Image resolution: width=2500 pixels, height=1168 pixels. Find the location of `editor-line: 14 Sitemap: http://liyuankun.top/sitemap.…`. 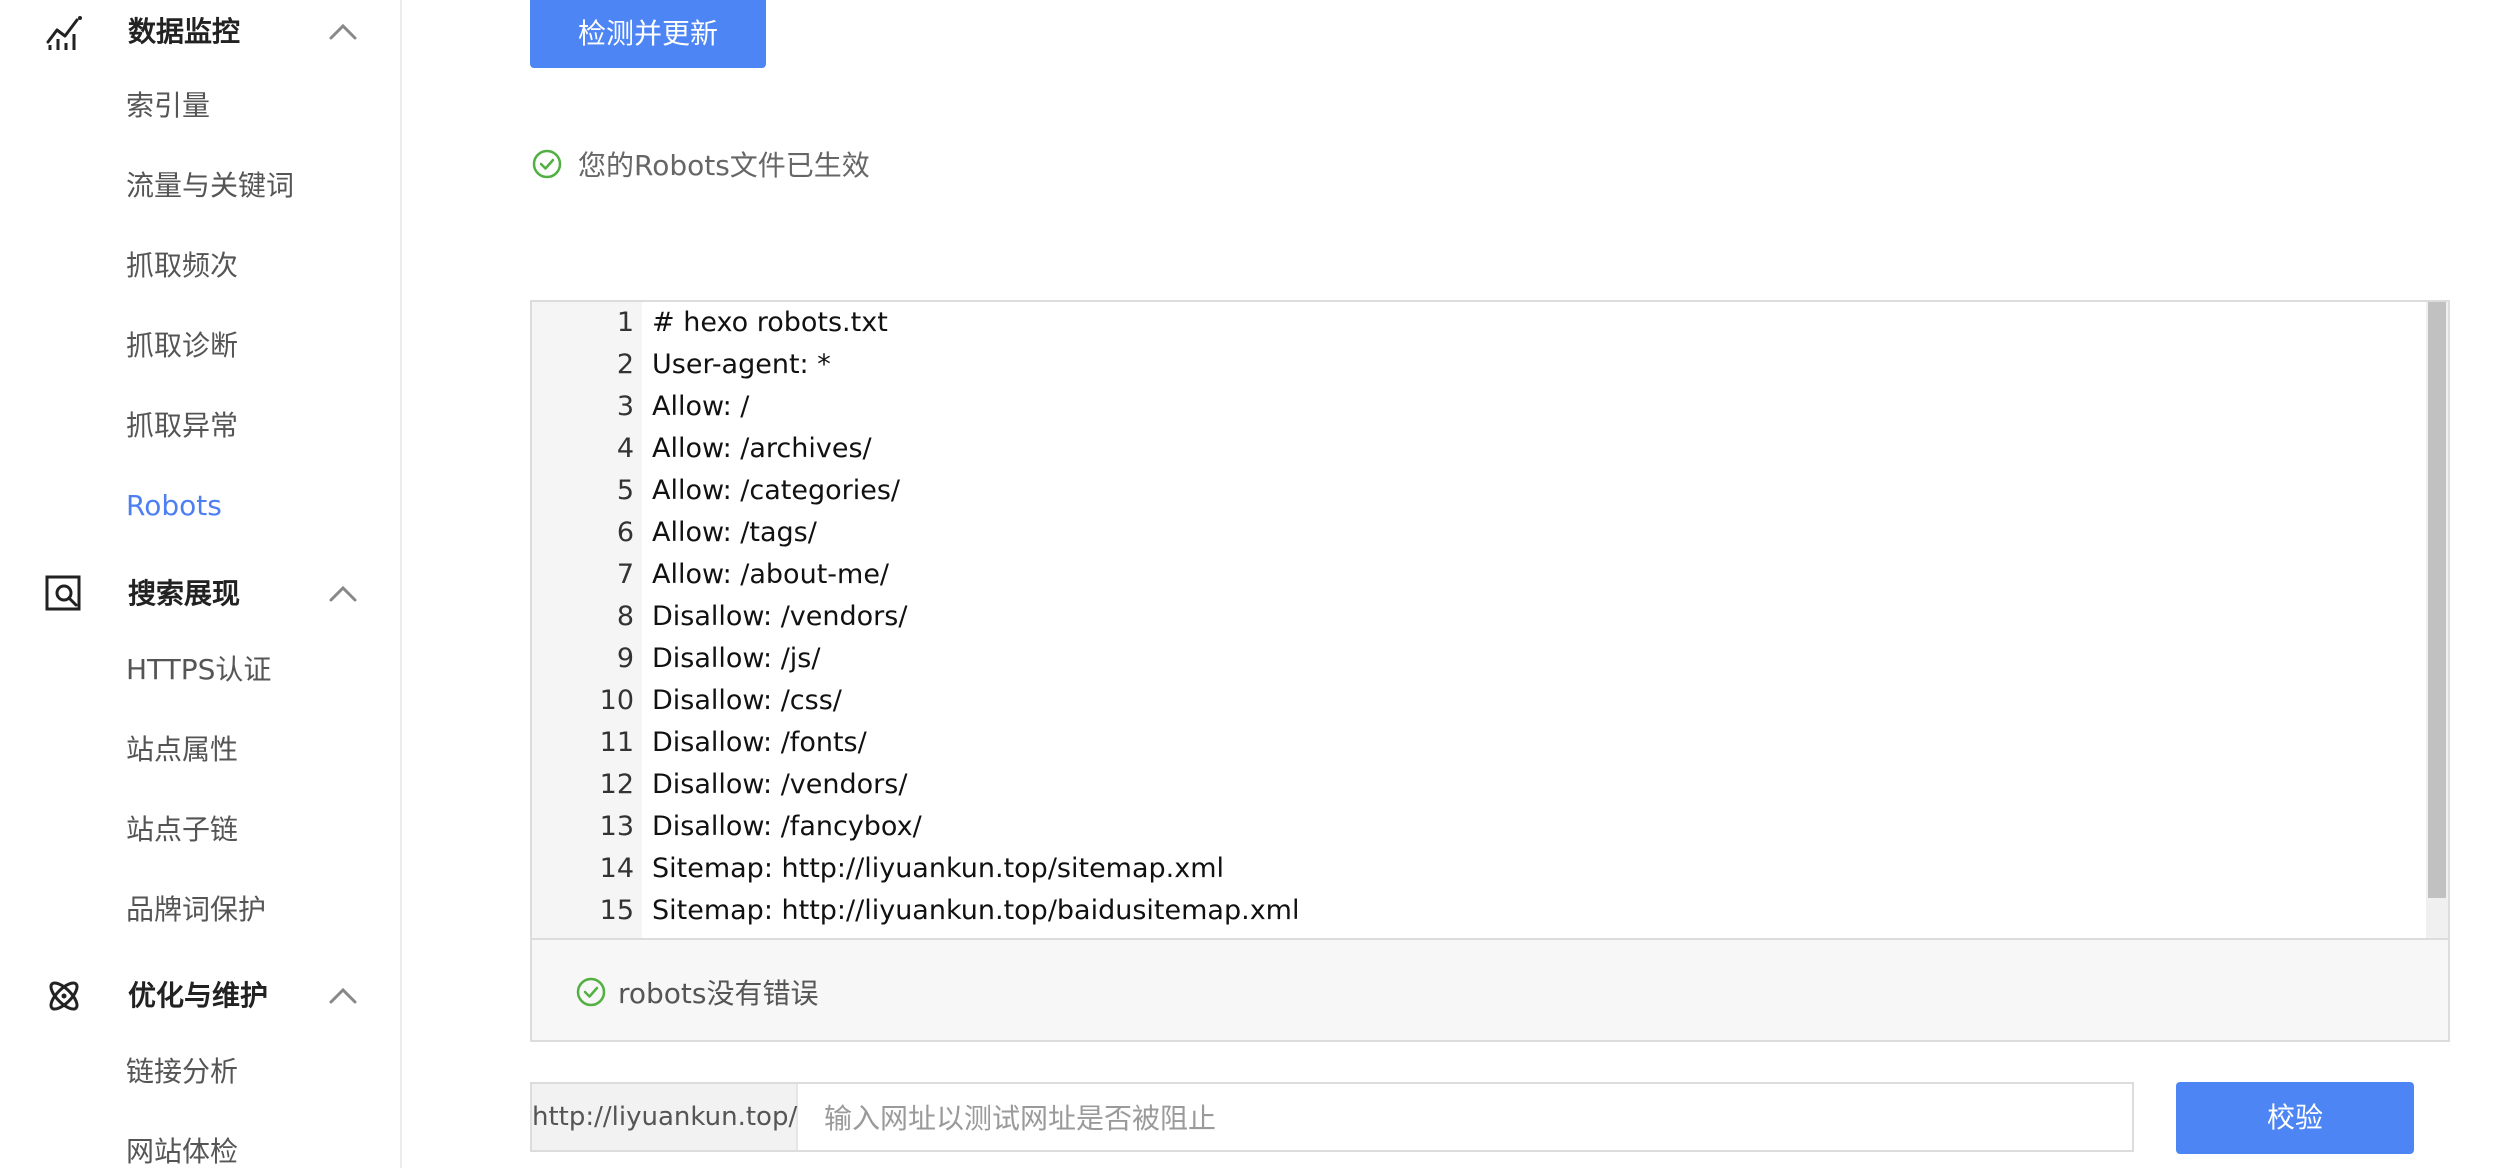

editor-line: 14 Sitemap: http://liyuankun.top/sitemap.… is located at coordinates (1472, 869).